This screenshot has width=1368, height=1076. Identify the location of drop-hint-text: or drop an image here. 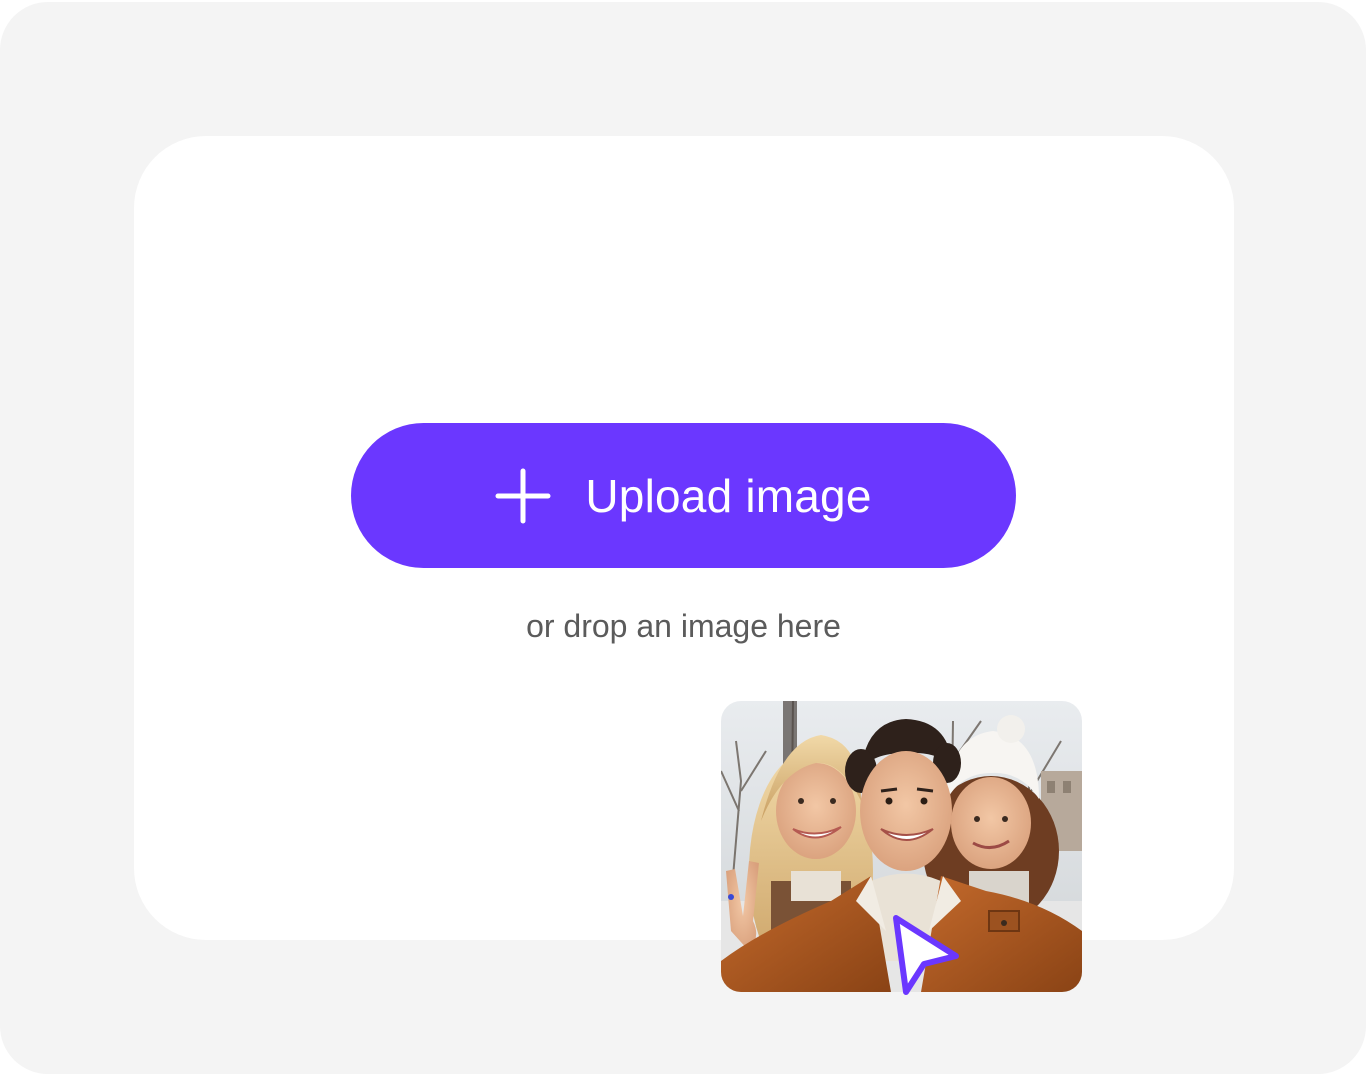
(683, 626).